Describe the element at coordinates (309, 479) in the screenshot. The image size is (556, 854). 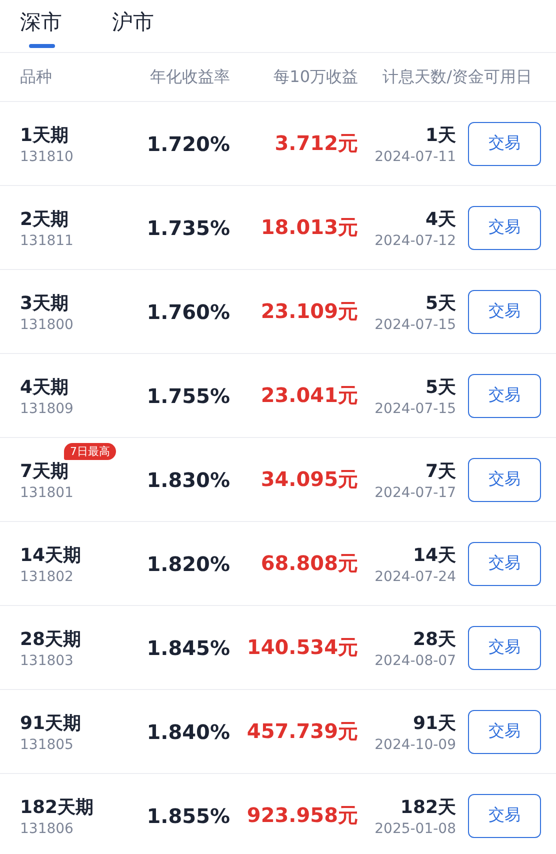
I see `income-amount: 34.095元` at that location.